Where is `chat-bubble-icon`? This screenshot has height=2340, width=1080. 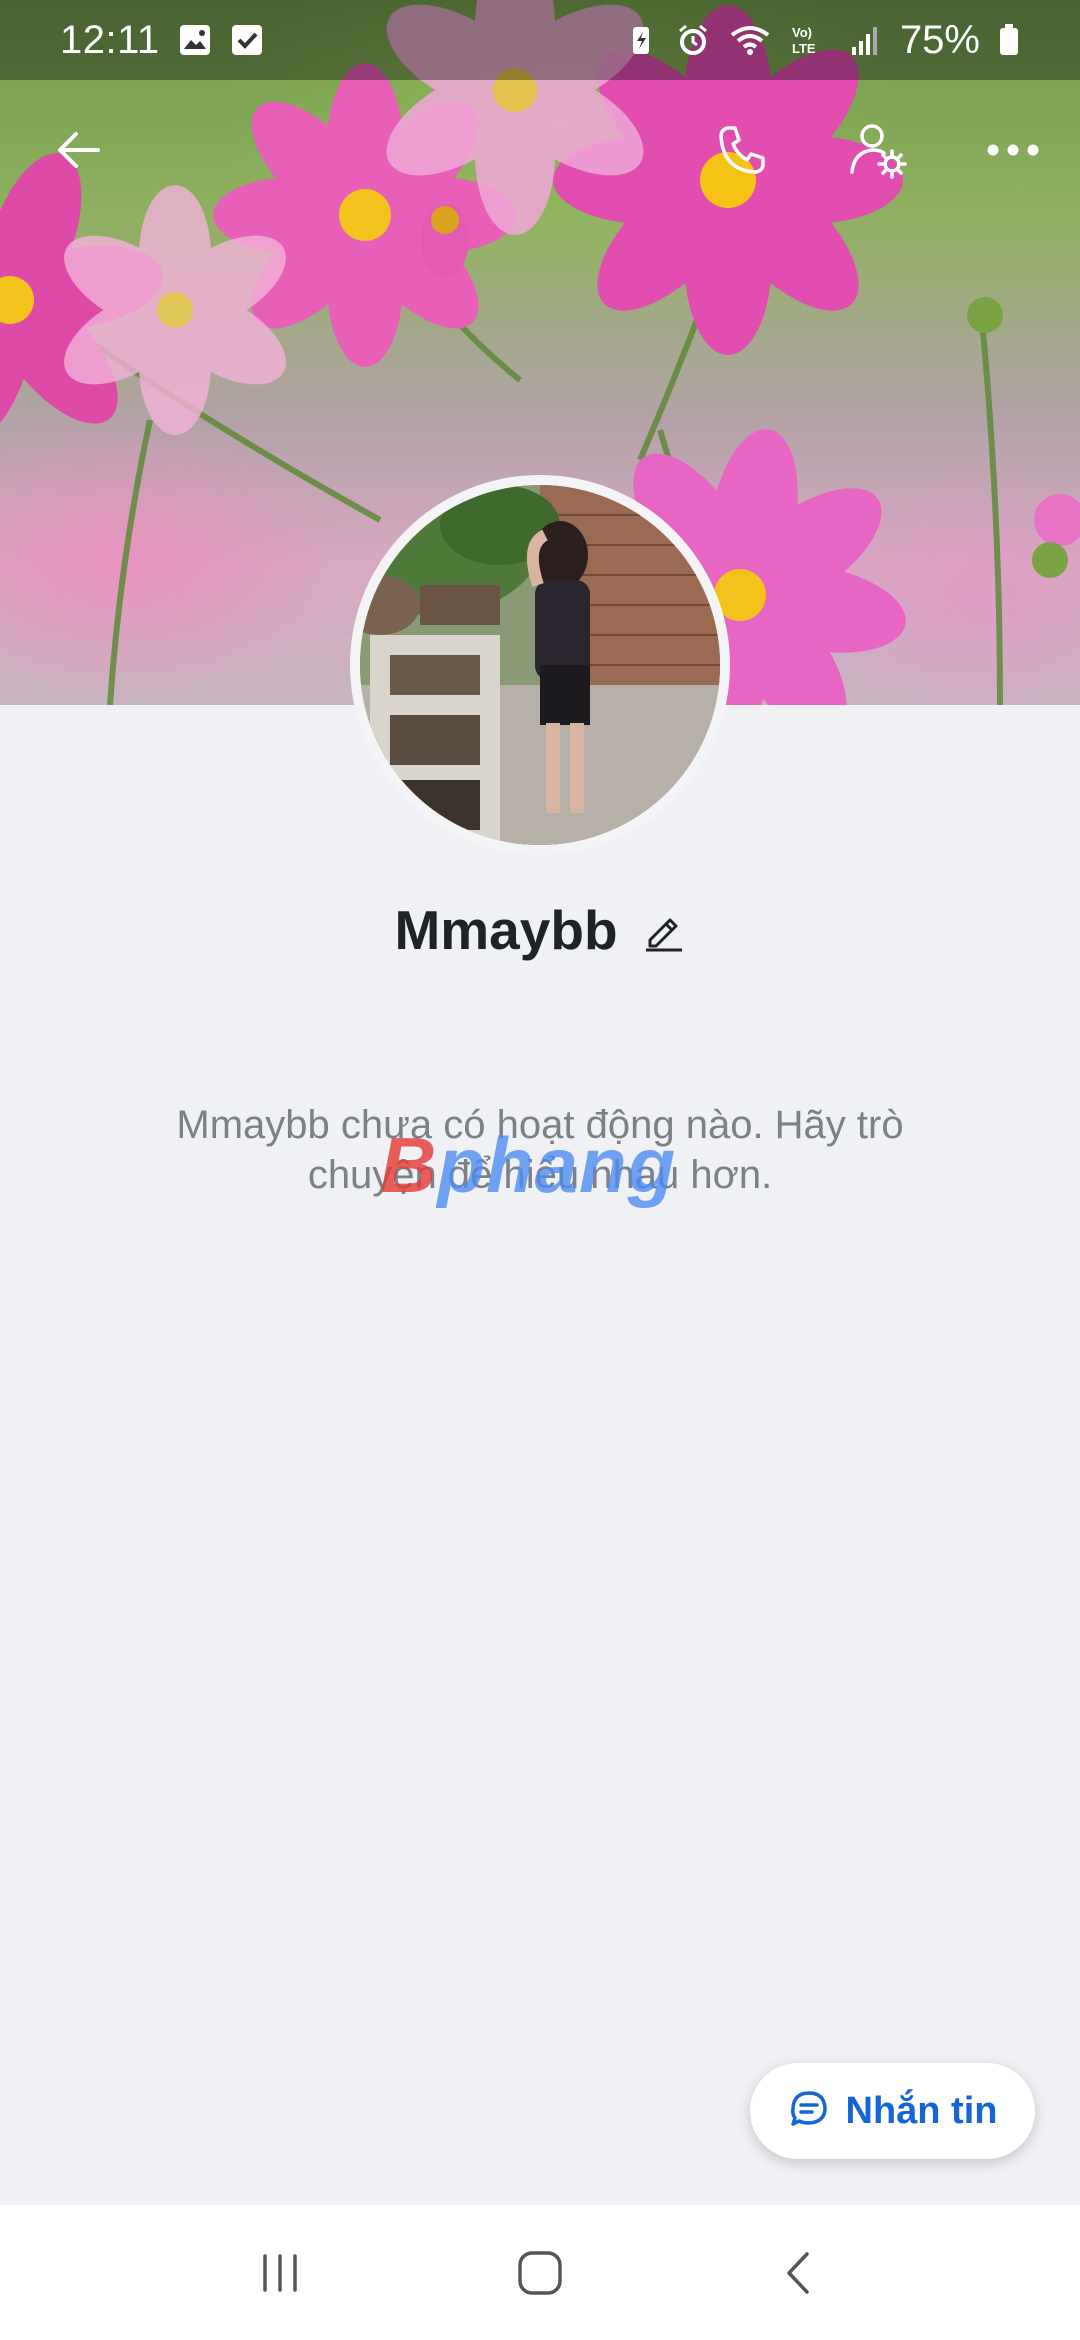 chat-bubble-icon is located at coordinates (809, 2111).